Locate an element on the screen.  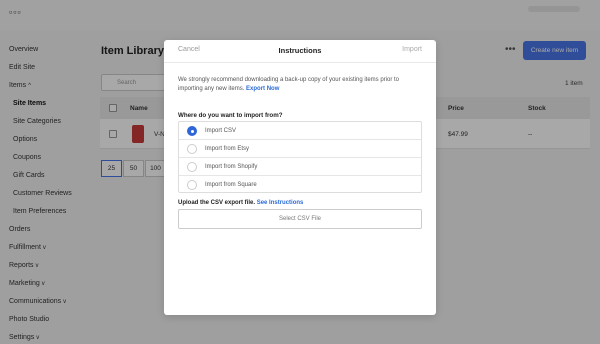
dialog-header: Cancel Instructions Import is located at coordinates (300, 51).